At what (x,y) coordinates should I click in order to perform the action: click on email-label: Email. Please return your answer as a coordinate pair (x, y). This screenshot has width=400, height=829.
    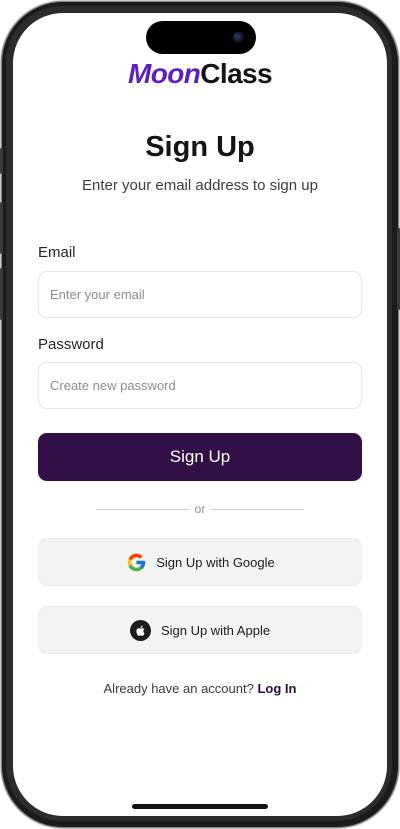
    Looking at the image, I should click on (57, 252).